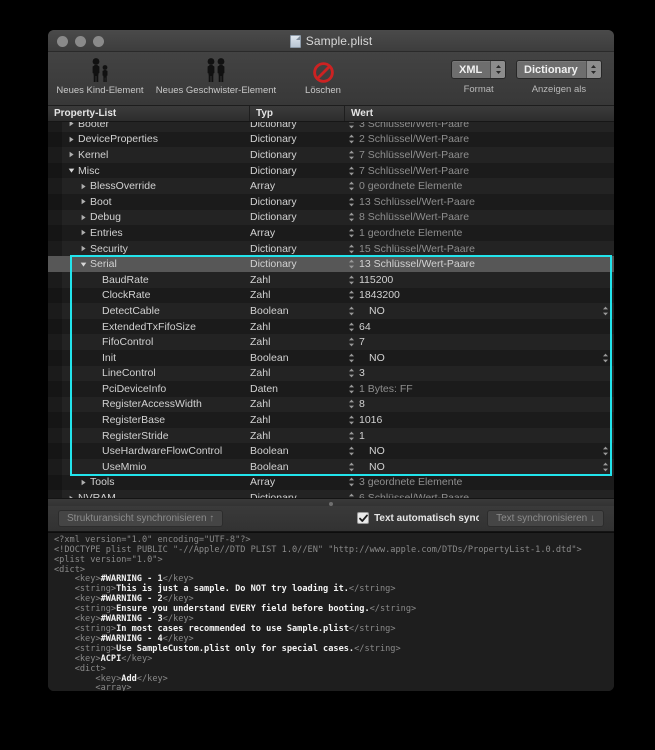 The width and height of the screenshot is (655, 750). Describe the element at coordinates (156, 155) in the screenshot. I see `row-name-cell: Kernel` at that location.